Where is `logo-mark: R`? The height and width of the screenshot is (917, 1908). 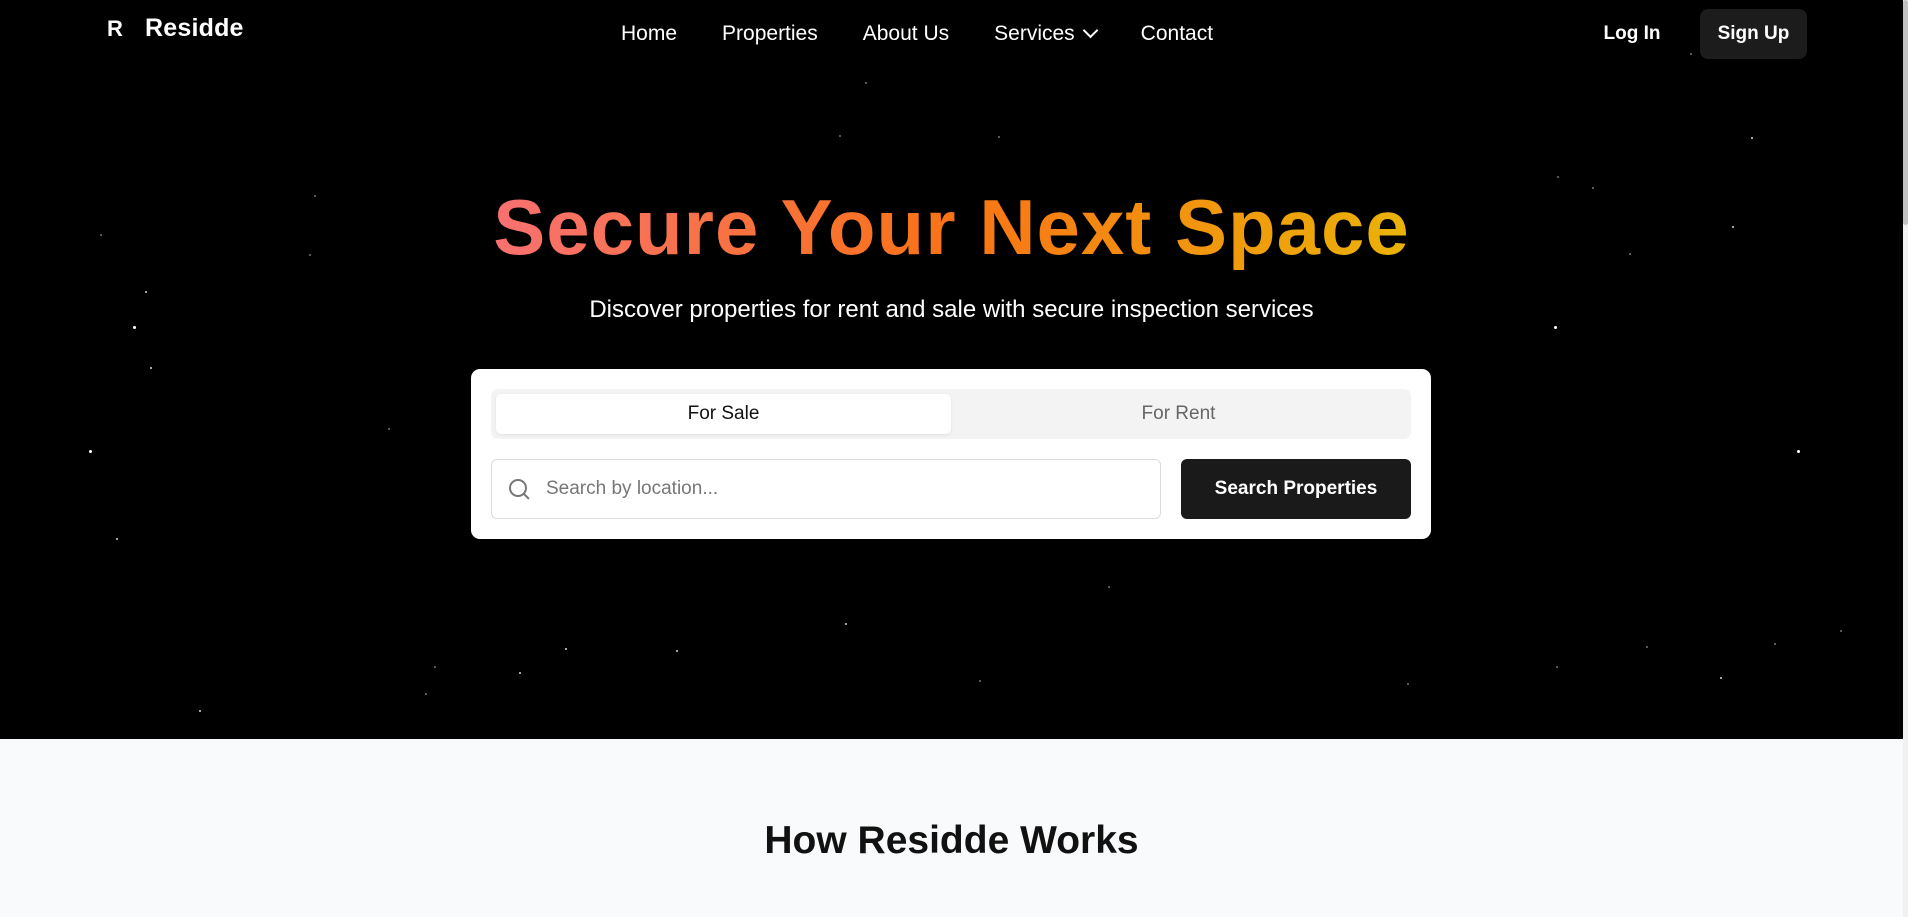
logo-mark: R is located at coordinates (115, 28).